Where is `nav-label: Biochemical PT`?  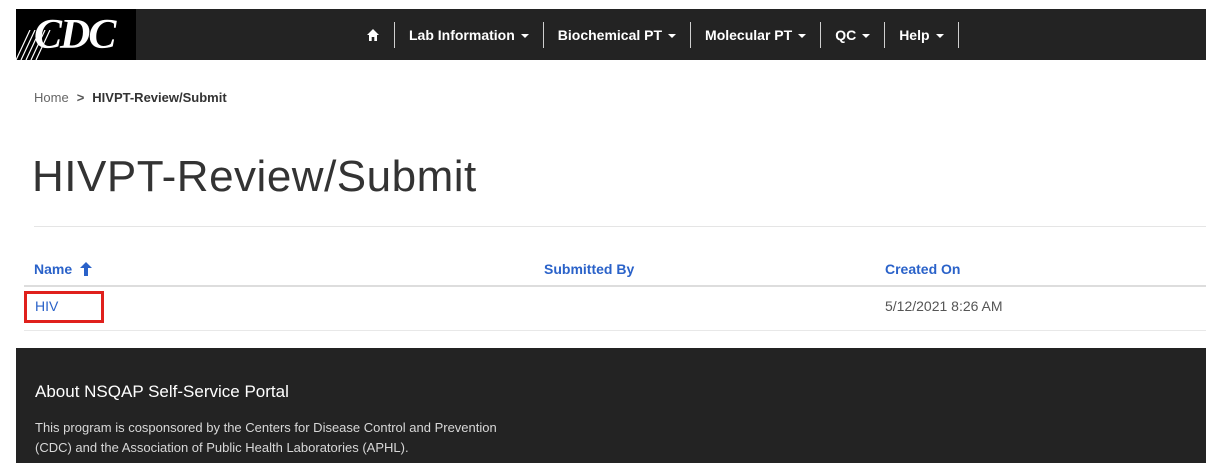
nav-label: Biochemical PT is located at coordinates (610, 34).